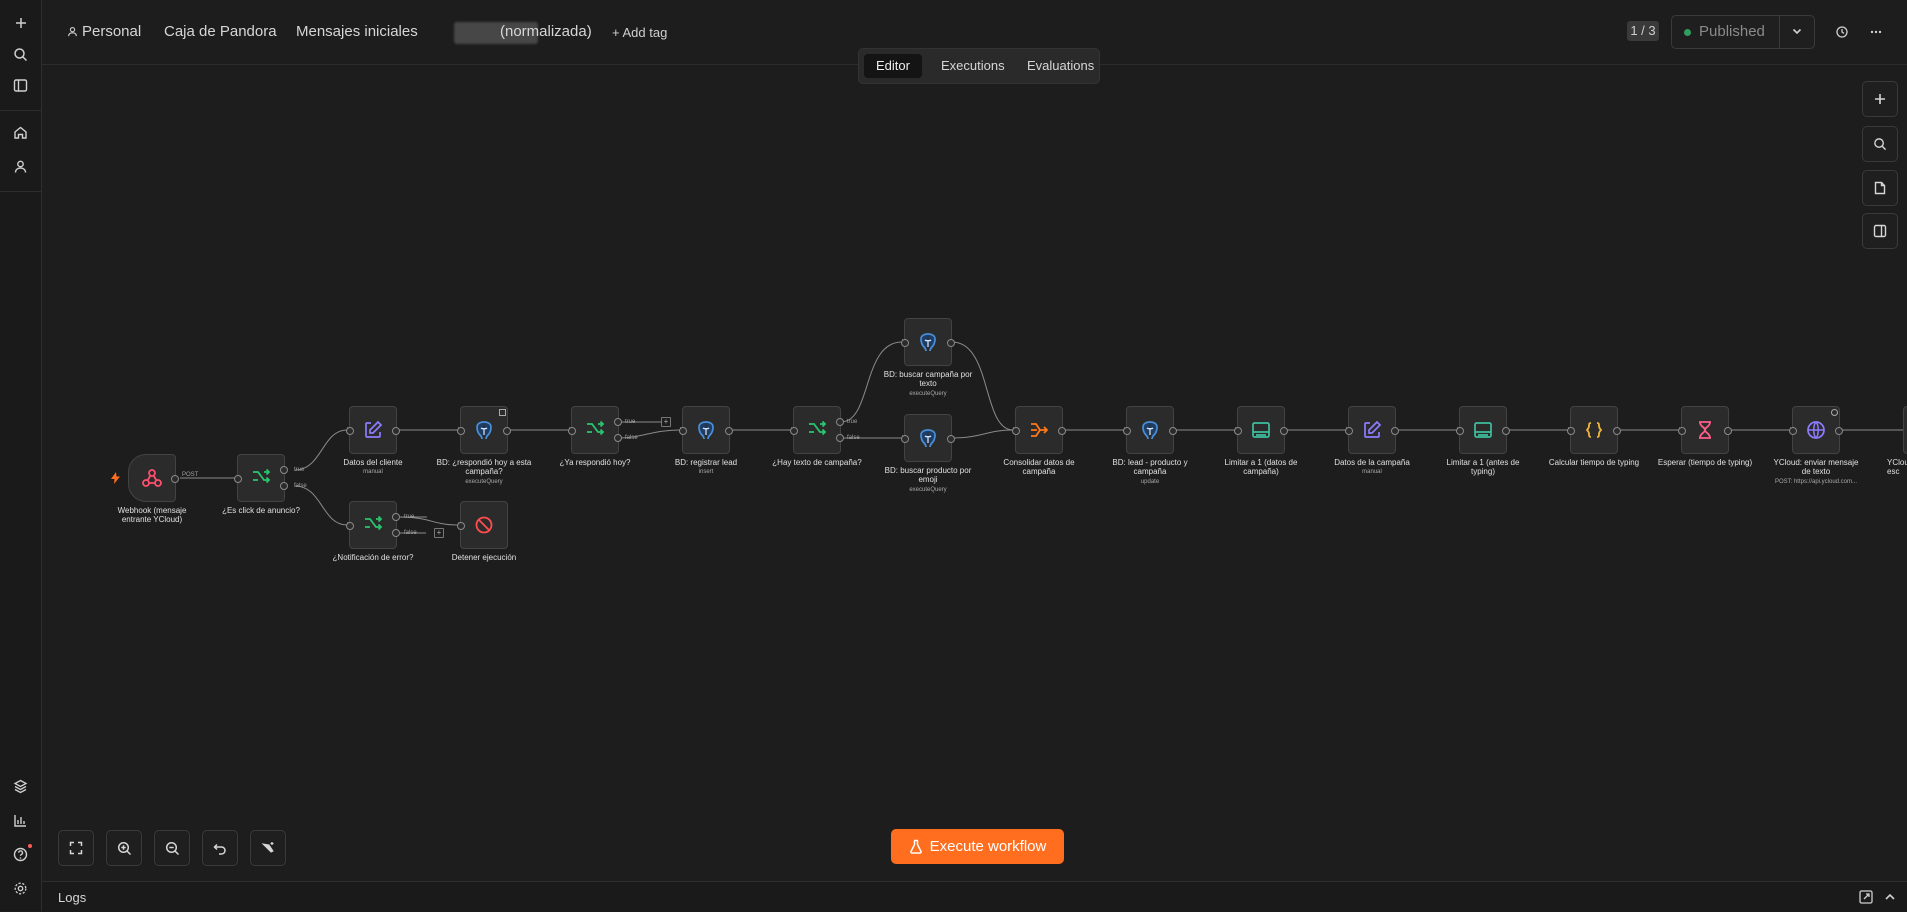 Image resolution: width=1907 pixels, height=912 pixels. Describe the element at coordinates (1890, 897) in the screenshot. I see `chevron-up-icon` at that location.